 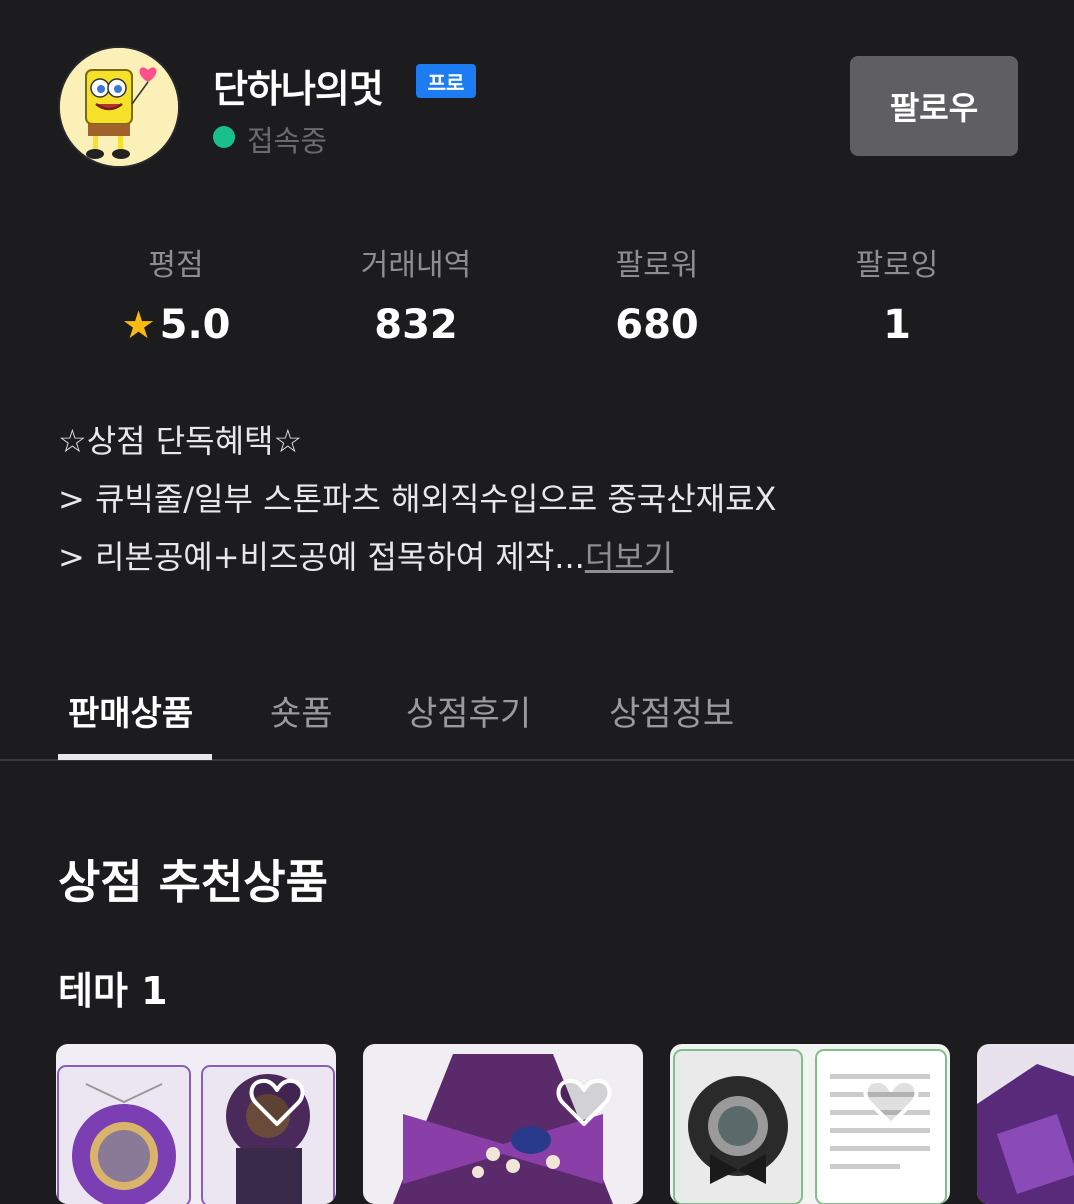 I want to click on active-tab-indicator, so click(x=135, y=757).